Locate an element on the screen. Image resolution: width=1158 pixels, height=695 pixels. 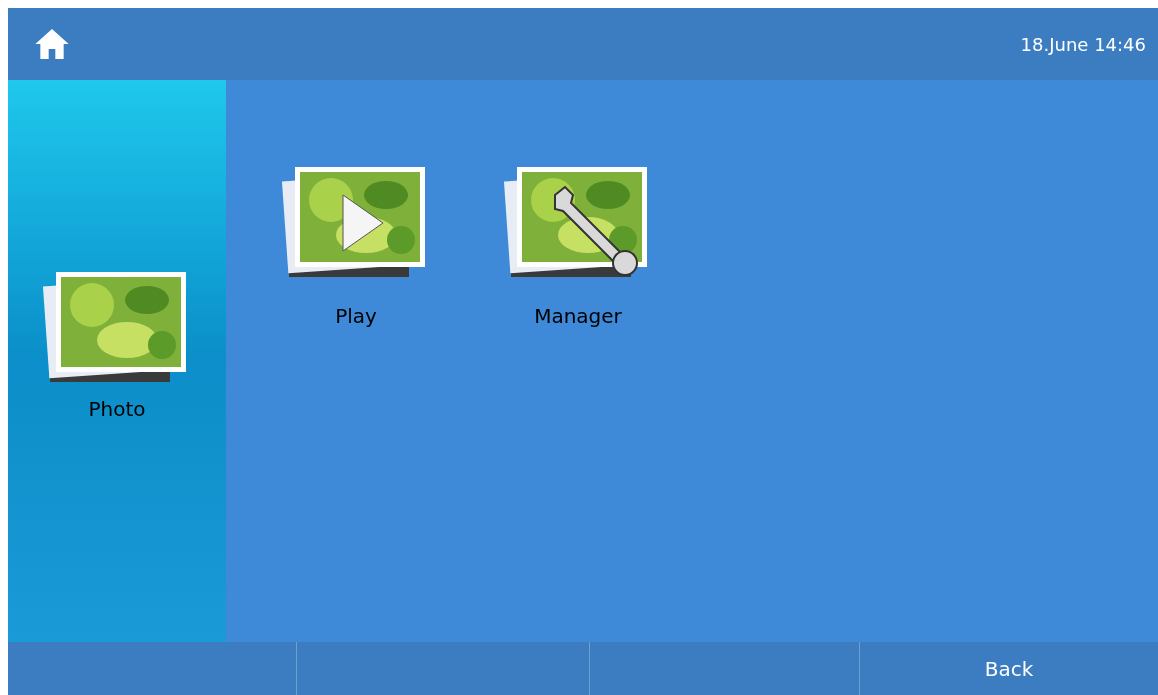
back-button: Back is located at coordinates (1009, 668).